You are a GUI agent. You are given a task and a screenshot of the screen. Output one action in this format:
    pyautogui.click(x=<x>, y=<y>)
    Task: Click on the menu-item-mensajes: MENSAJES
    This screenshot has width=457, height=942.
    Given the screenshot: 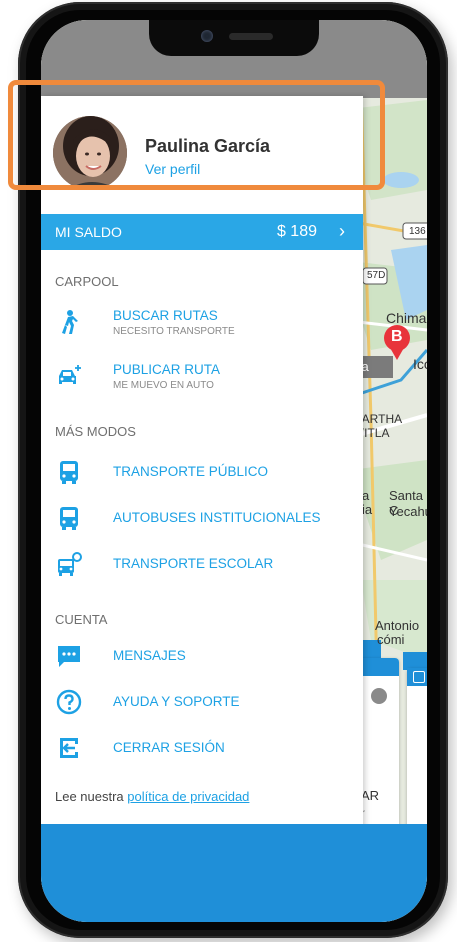 What is the action you would take?
    pyautogui.click(x=205, y=657)
    